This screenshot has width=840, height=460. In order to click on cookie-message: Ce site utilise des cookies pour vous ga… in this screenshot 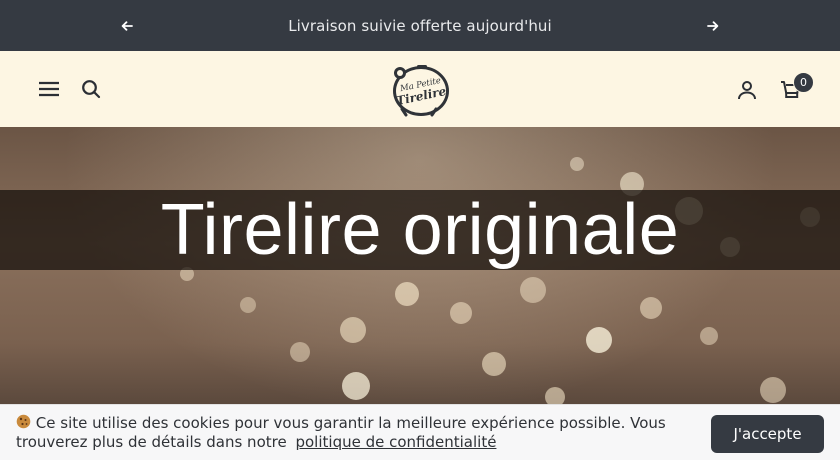, I will do `click(351, 433)`.